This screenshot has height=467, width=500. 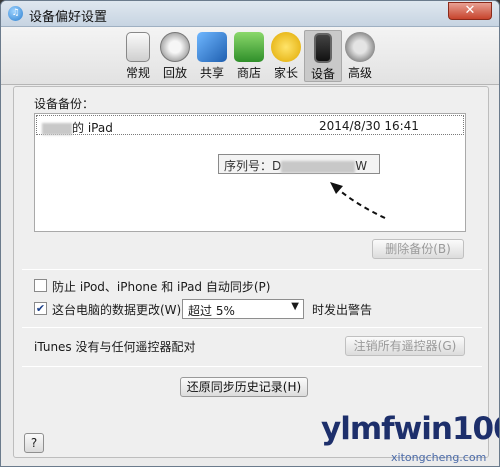 I want to click on serial-end: W, so click(x=361, y=166).